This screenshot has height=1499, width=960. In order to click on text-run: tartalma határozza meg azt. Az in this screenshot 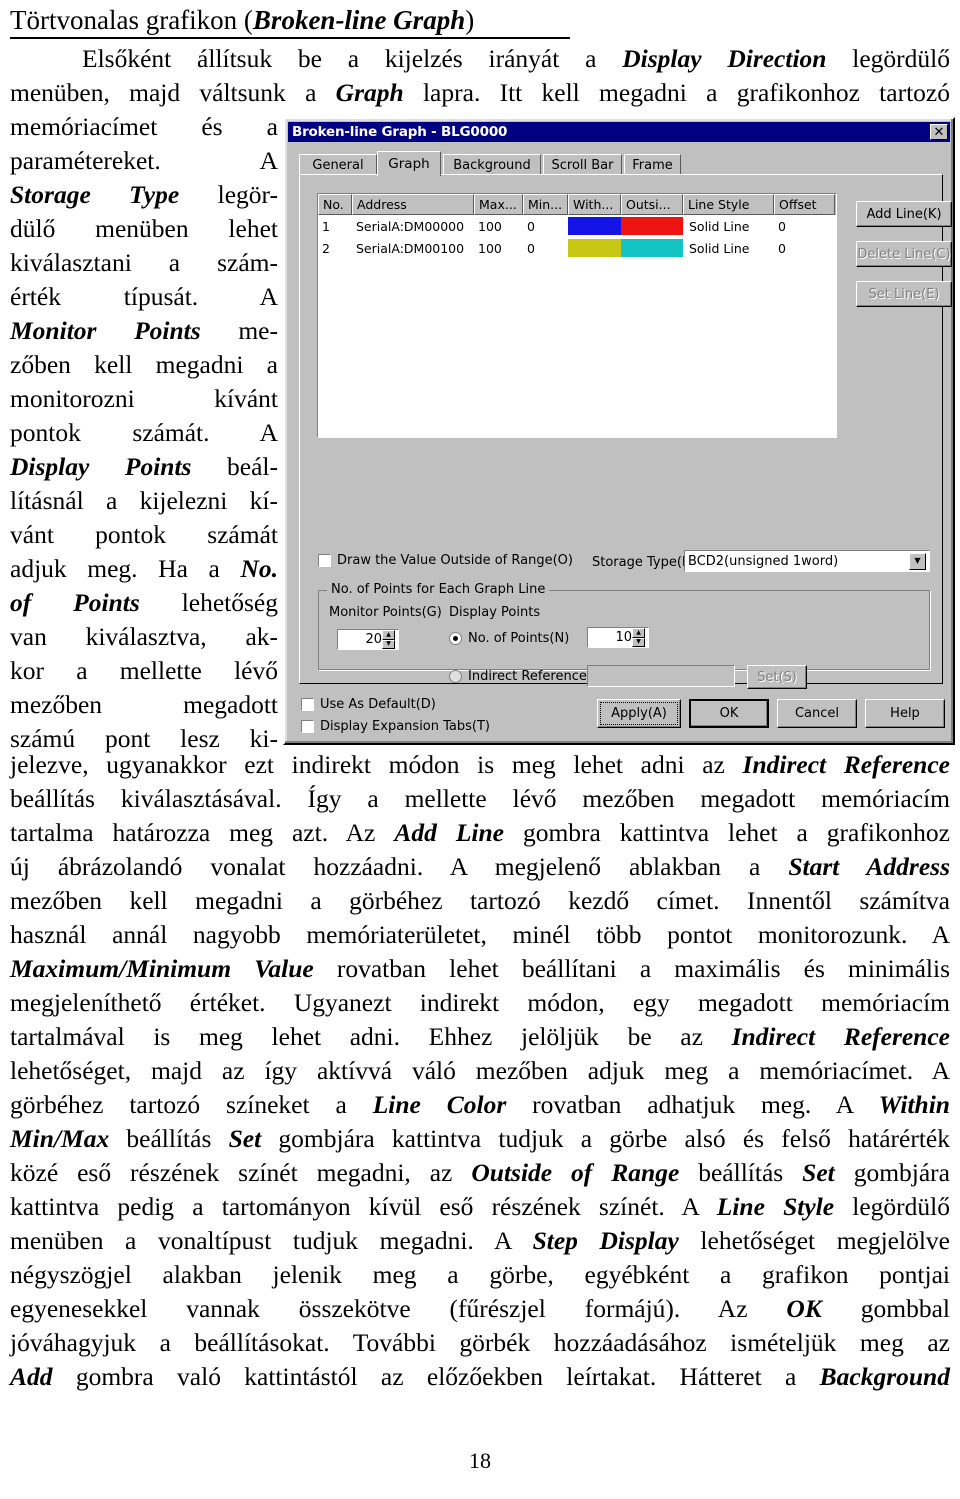, I will do `click(202, 832)`.